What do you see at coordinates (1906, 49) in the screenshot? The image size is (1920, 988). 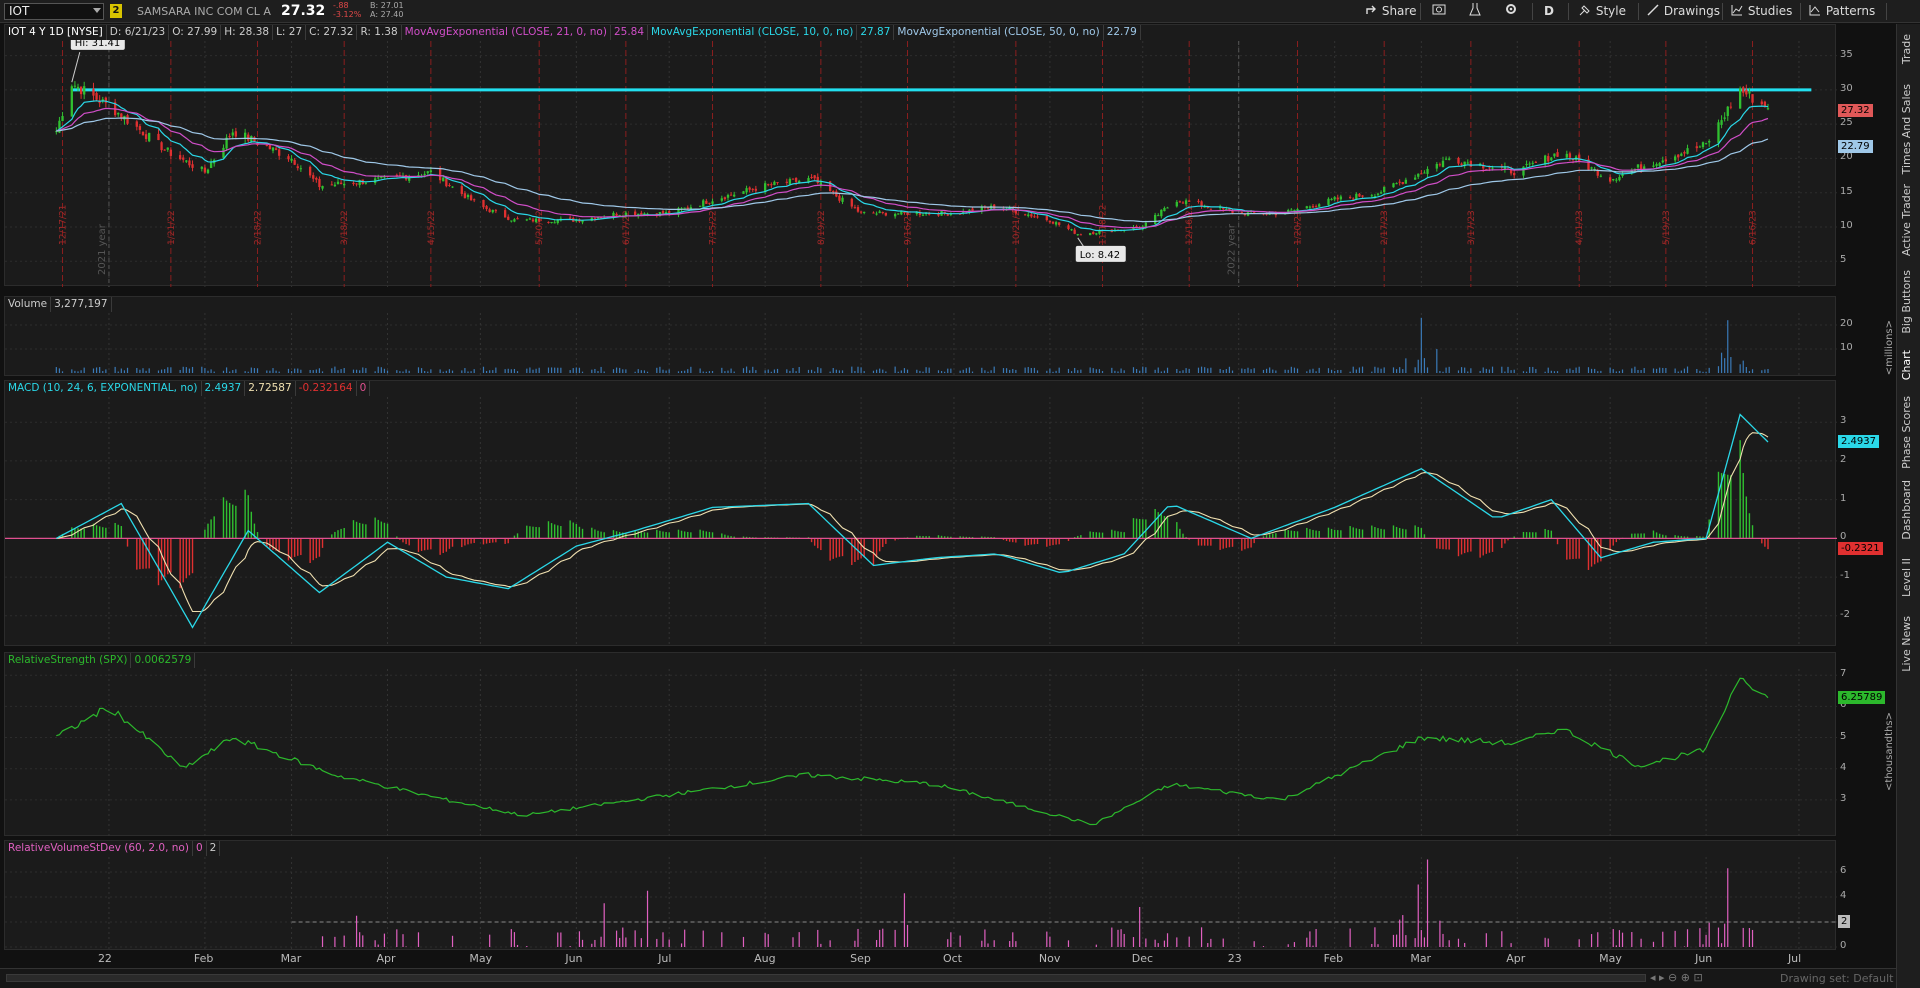 I see `tab-trade: Trade` at bounding box center [1906, 49].